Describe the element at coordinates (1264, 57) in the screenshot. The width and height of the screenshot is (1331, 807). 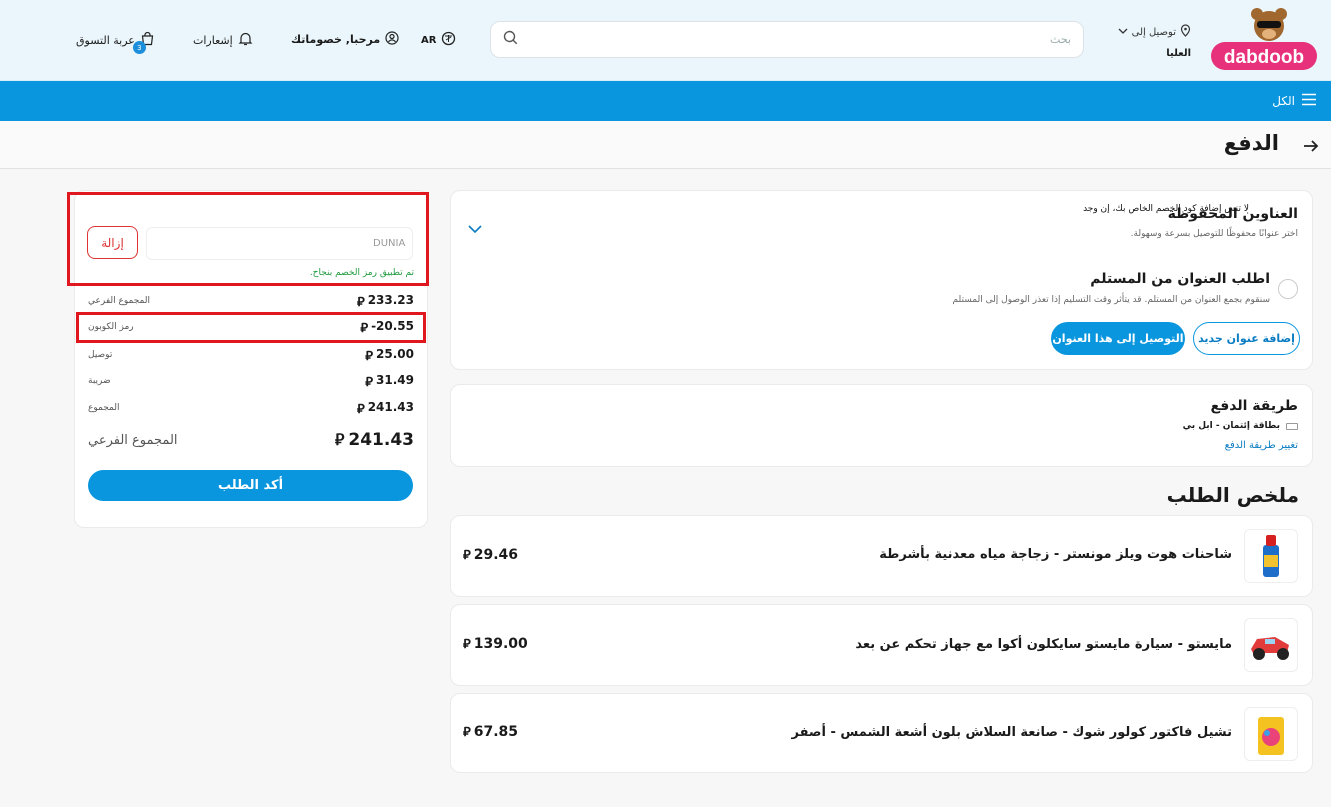
I see `svg-text: dabdoob` at that location.